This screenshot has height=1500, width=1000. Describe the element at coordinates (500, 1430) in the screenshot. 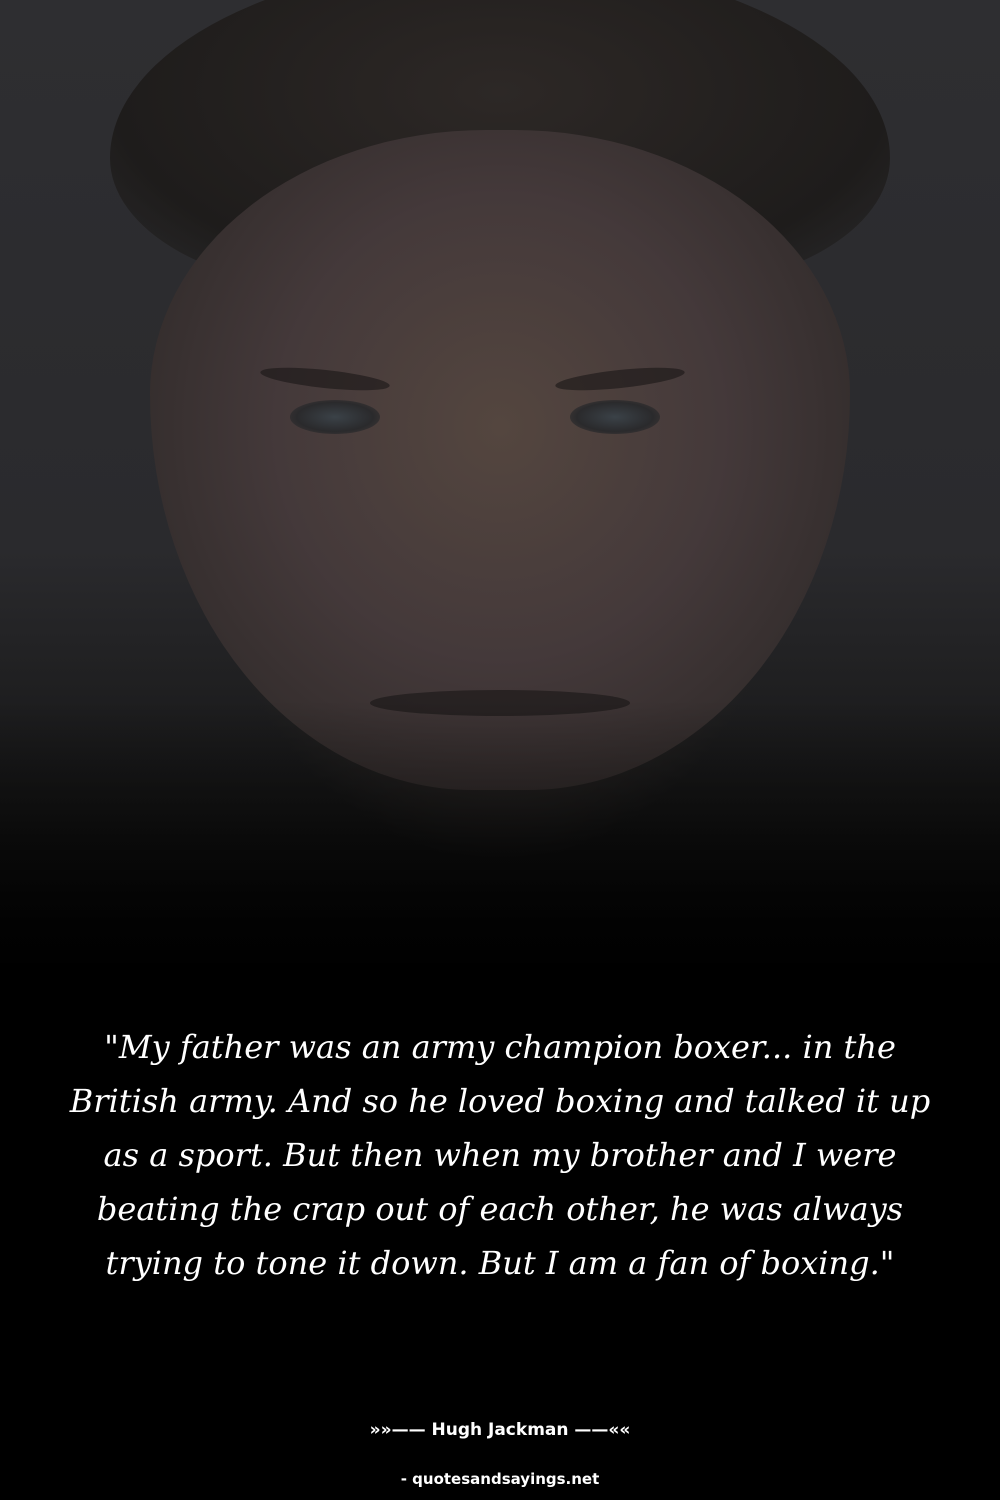

I see `quote-author: »»—— Hugh Jackman ——««` at that location.